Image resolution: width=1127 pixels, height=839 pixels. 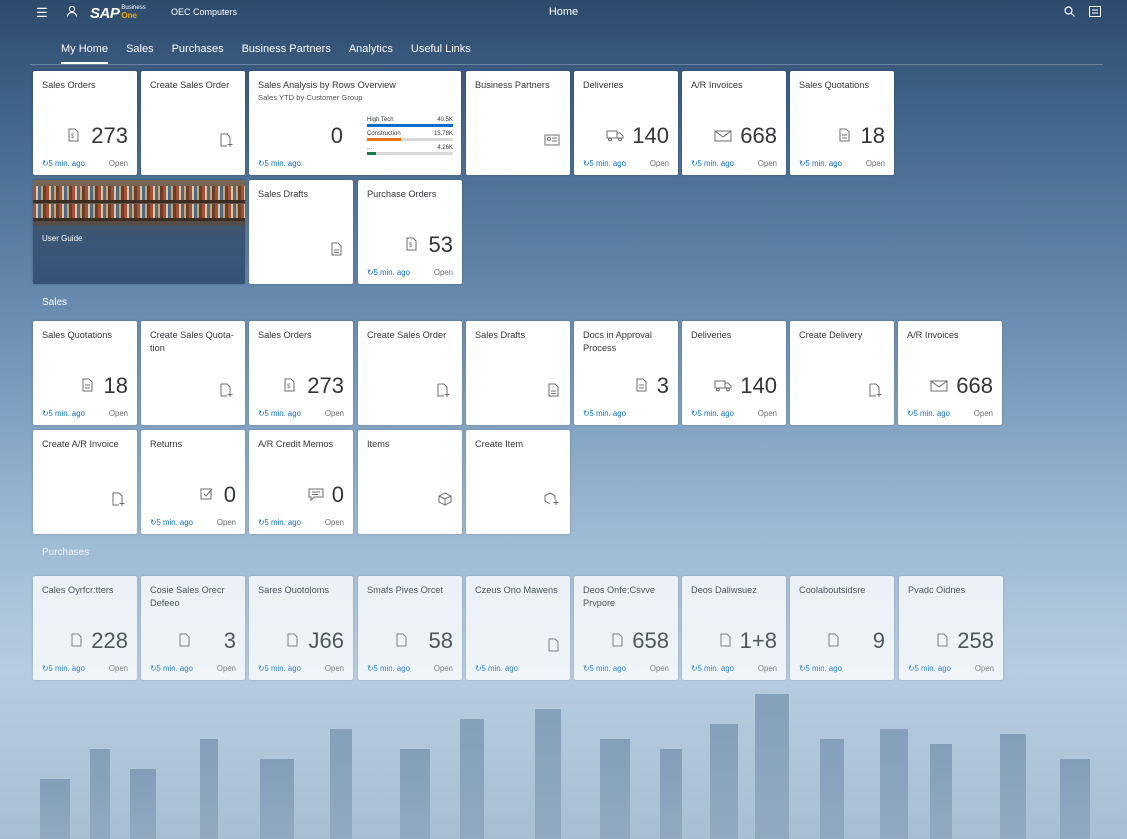 What do you see at coordinates (139, 219) in the screenshot?
I see `shelf` at bounding box center [139, 219].